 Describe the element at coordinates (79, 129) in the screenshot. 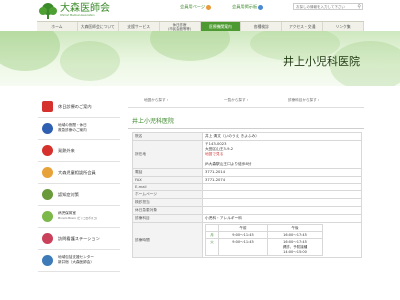

I see `sidebar-item-night-emergency: 地域の夜間・休日 救急診療のご案内` at that location.